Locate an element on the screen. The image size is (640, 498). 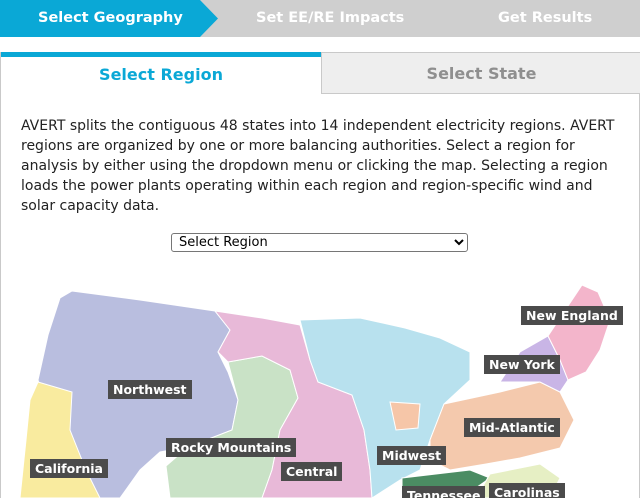
map-label-new-york: New York is located at coordinates (522, 364).